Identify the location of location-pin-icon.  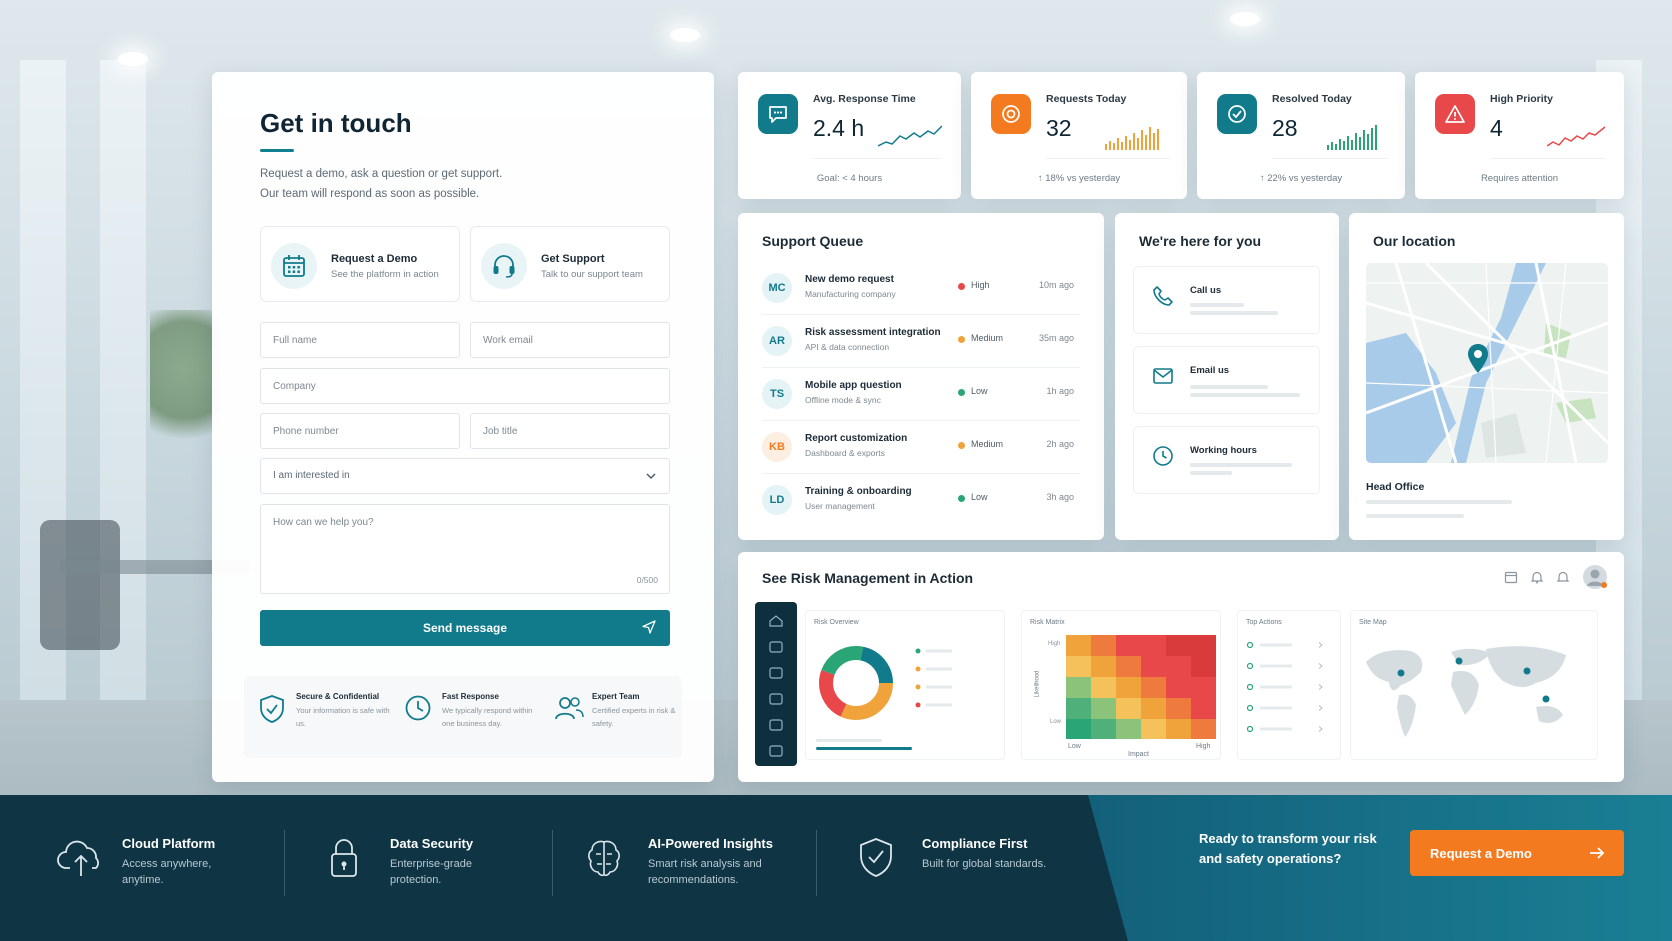
(1478, 361).